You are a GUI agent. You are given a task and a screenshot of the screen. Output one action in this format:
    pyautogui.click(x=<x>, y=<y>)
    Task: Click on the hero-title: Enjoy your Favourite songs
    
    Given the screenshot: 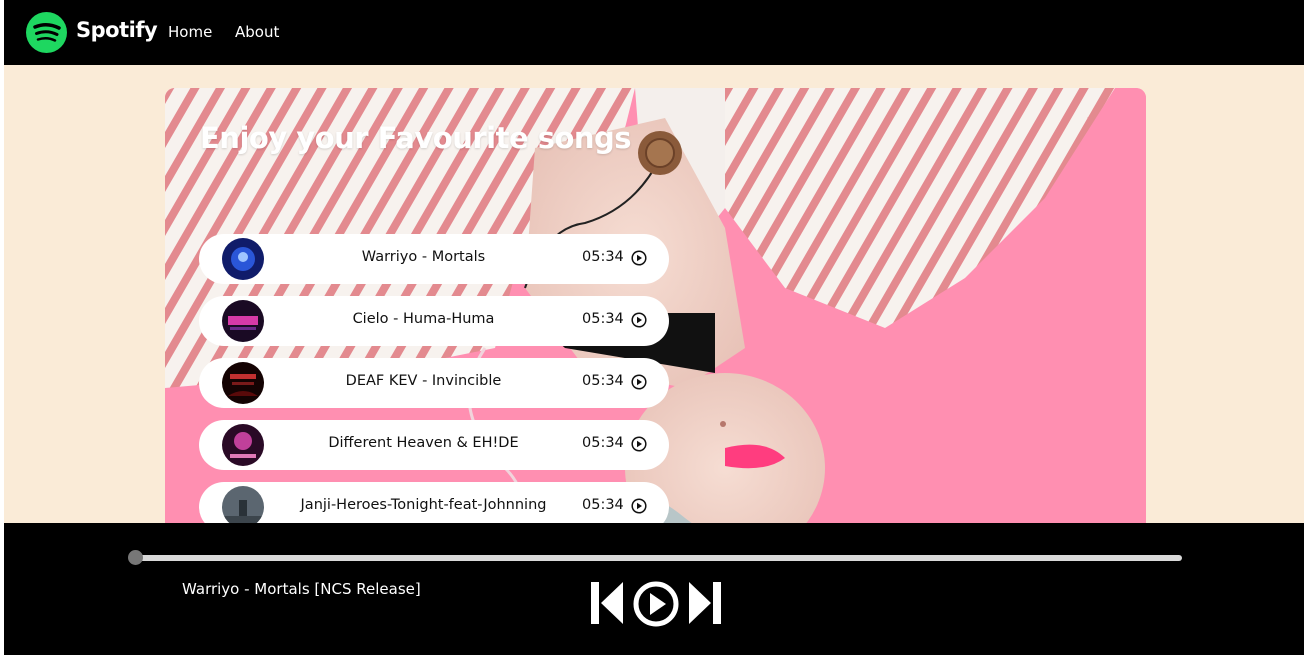 What is the action you would take?
    pyautogui.click(x=416, y=138)
    